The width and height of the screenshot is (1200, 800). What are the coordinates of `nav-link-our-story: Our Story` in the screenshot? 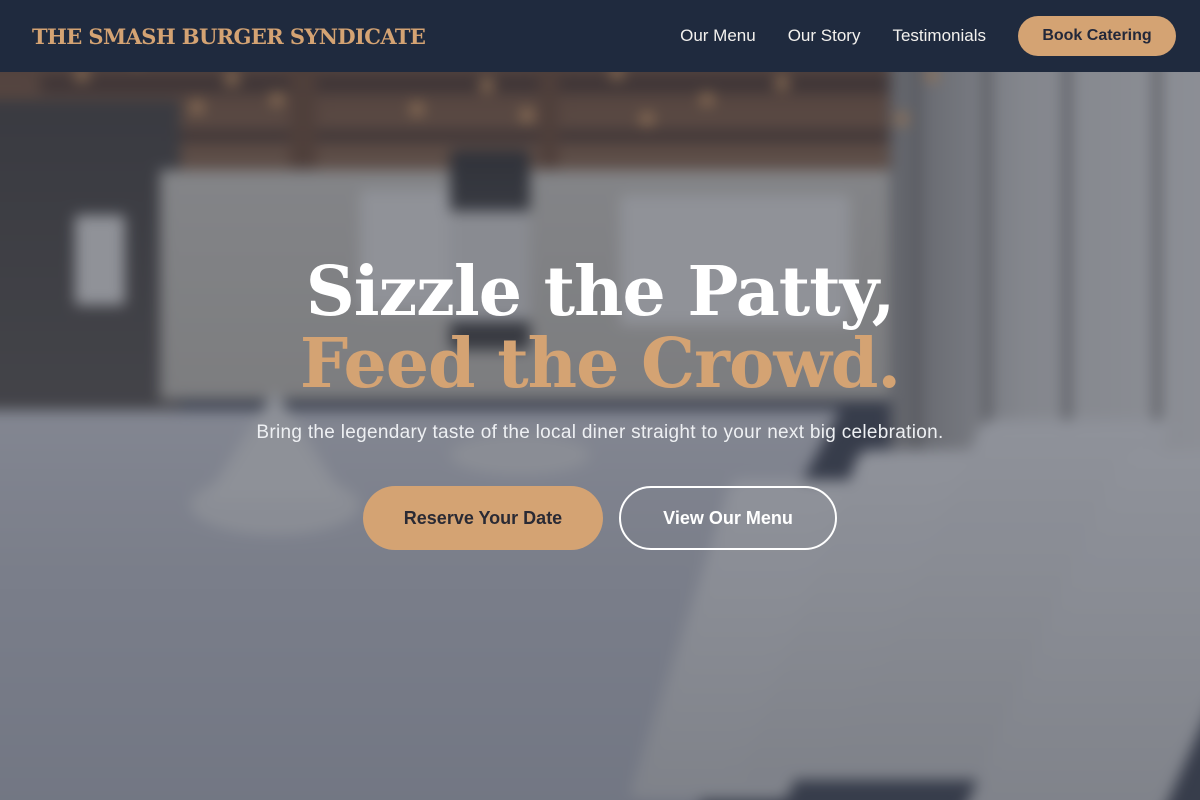 It's located at (824, 36).